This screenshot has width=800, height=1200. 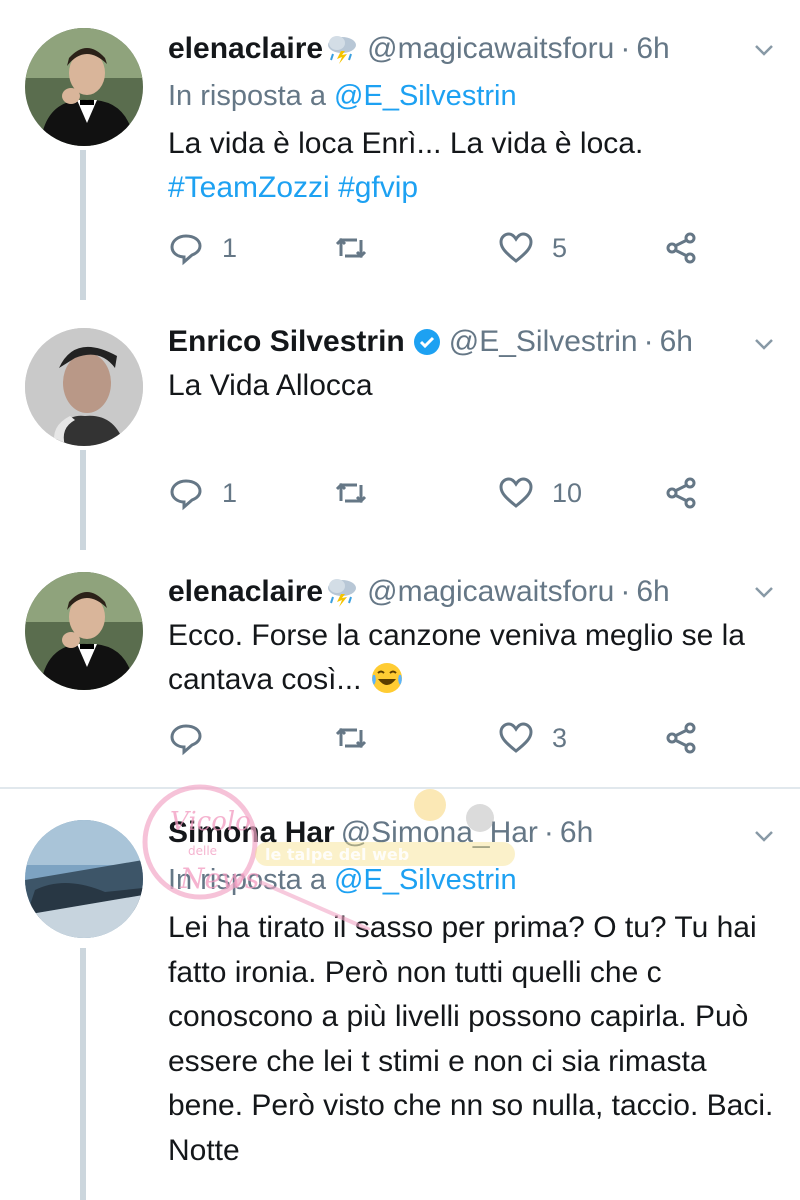 What do you see at coordinates (448, 745) in the screenshot?
I see `tweet-actions: 3` at bounding box center [448, 745].